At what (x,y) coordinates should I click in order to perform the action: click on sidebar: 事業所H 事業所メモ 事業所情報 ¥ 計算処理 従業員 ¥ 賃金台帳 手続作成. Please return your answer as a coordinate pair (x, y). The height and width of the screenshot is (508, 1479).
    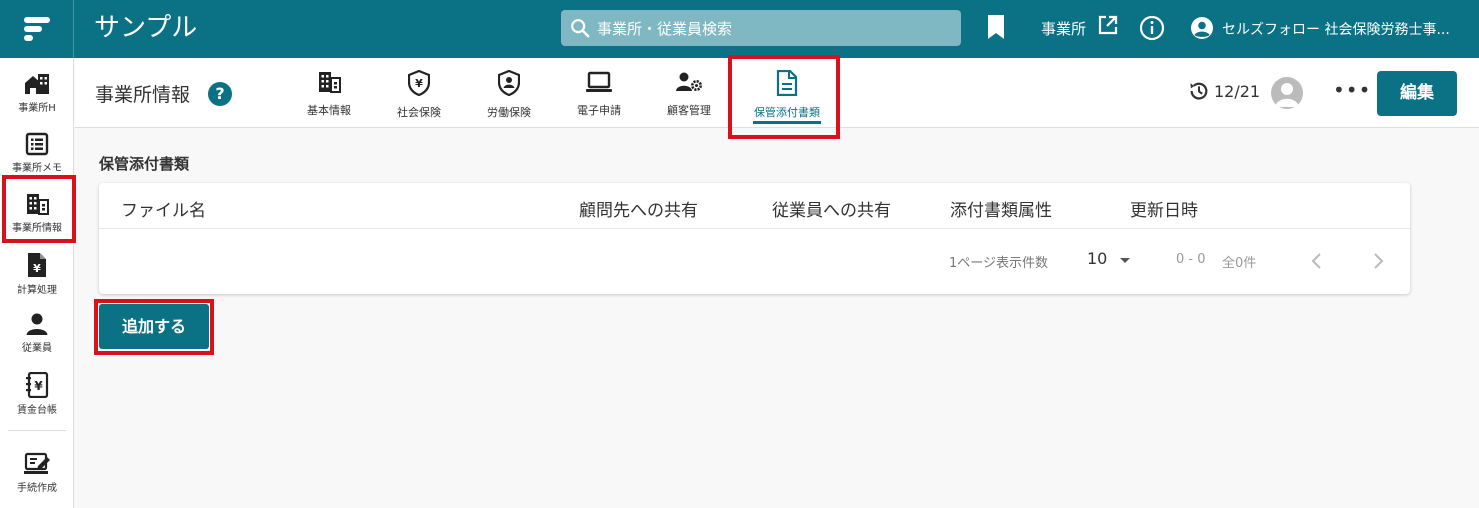
    Looking at the image, I should click on (37, 283).